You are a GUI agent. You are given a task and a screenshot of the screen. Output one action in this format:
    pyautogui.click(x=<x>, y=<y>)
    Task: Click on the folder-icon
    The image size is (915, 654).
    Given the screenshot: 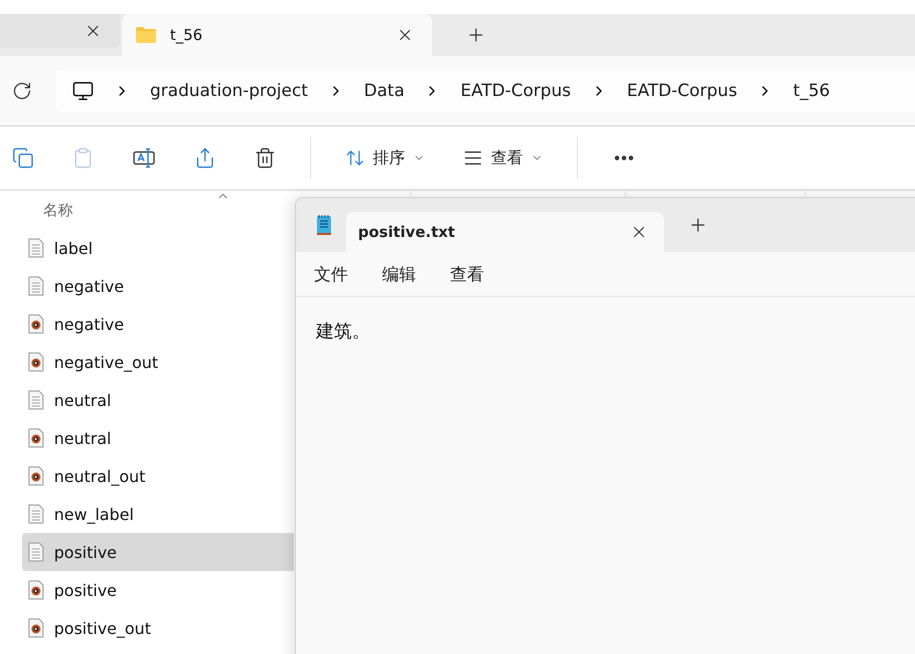 What is the action you would take?
    pyautogui.click(x=146, y=35)
    